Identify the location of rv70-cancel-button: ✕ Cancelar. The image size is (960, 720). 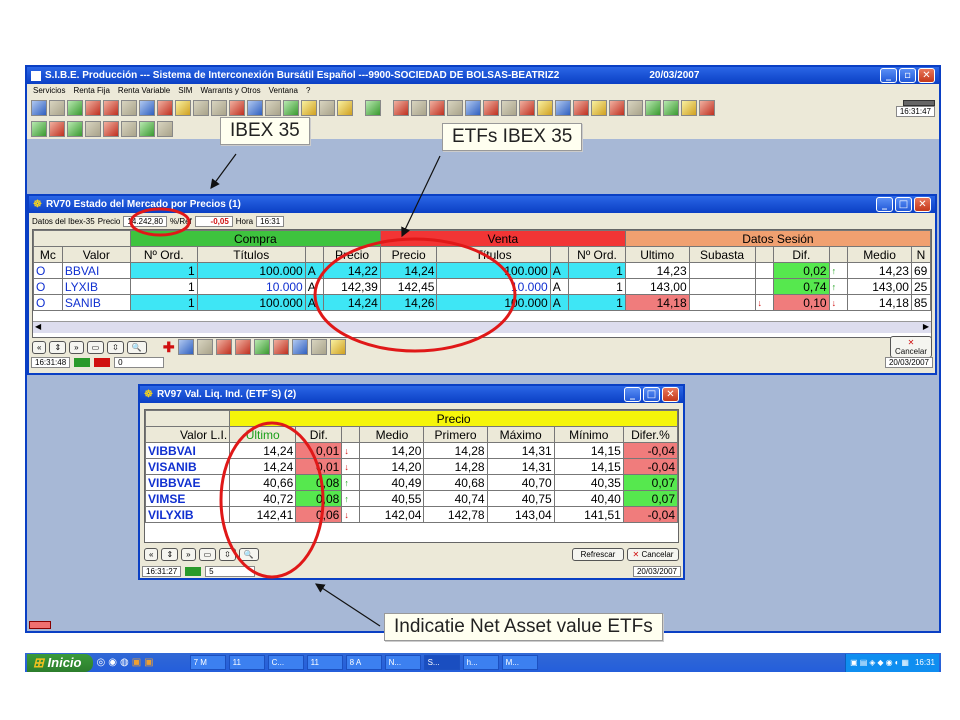
(910, 347).